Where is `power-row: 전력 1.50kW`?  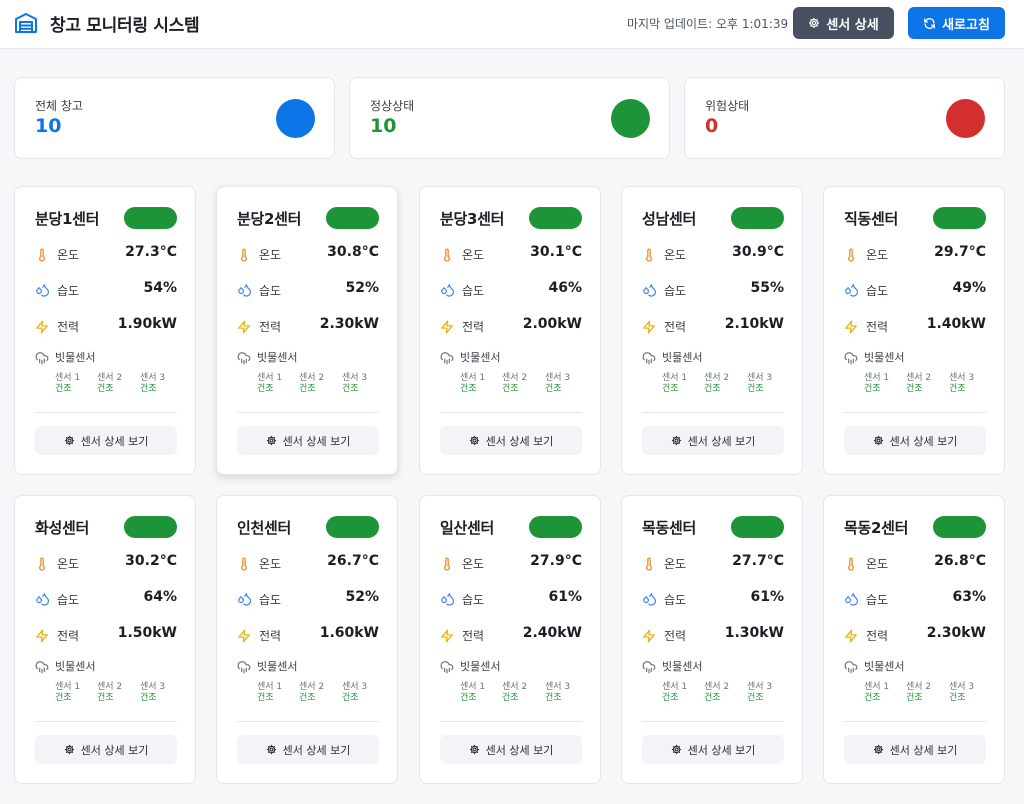
power-row: 전력 1.50kW is located at coordinates (106, 635).